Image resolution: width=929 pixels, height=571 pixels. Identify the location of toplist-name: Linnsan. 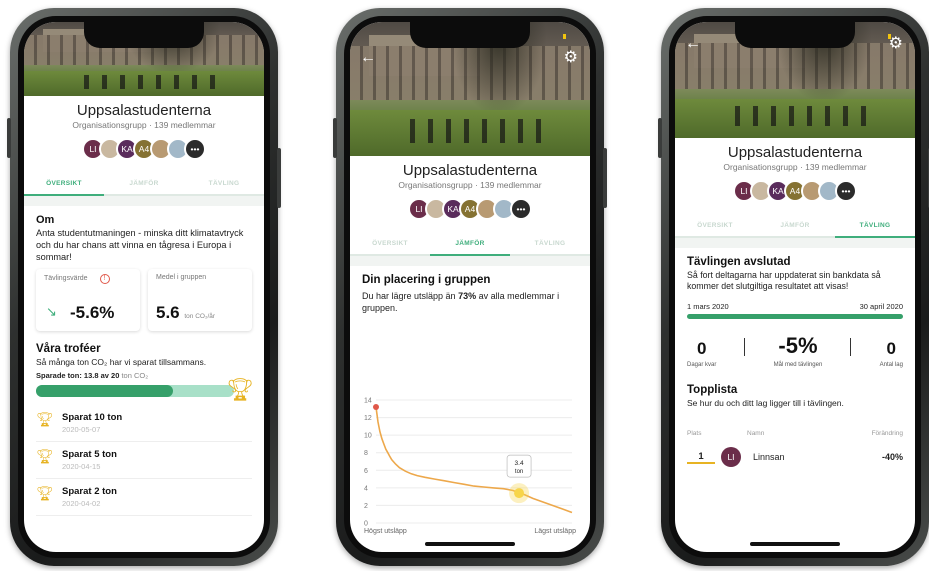
(769, 457).